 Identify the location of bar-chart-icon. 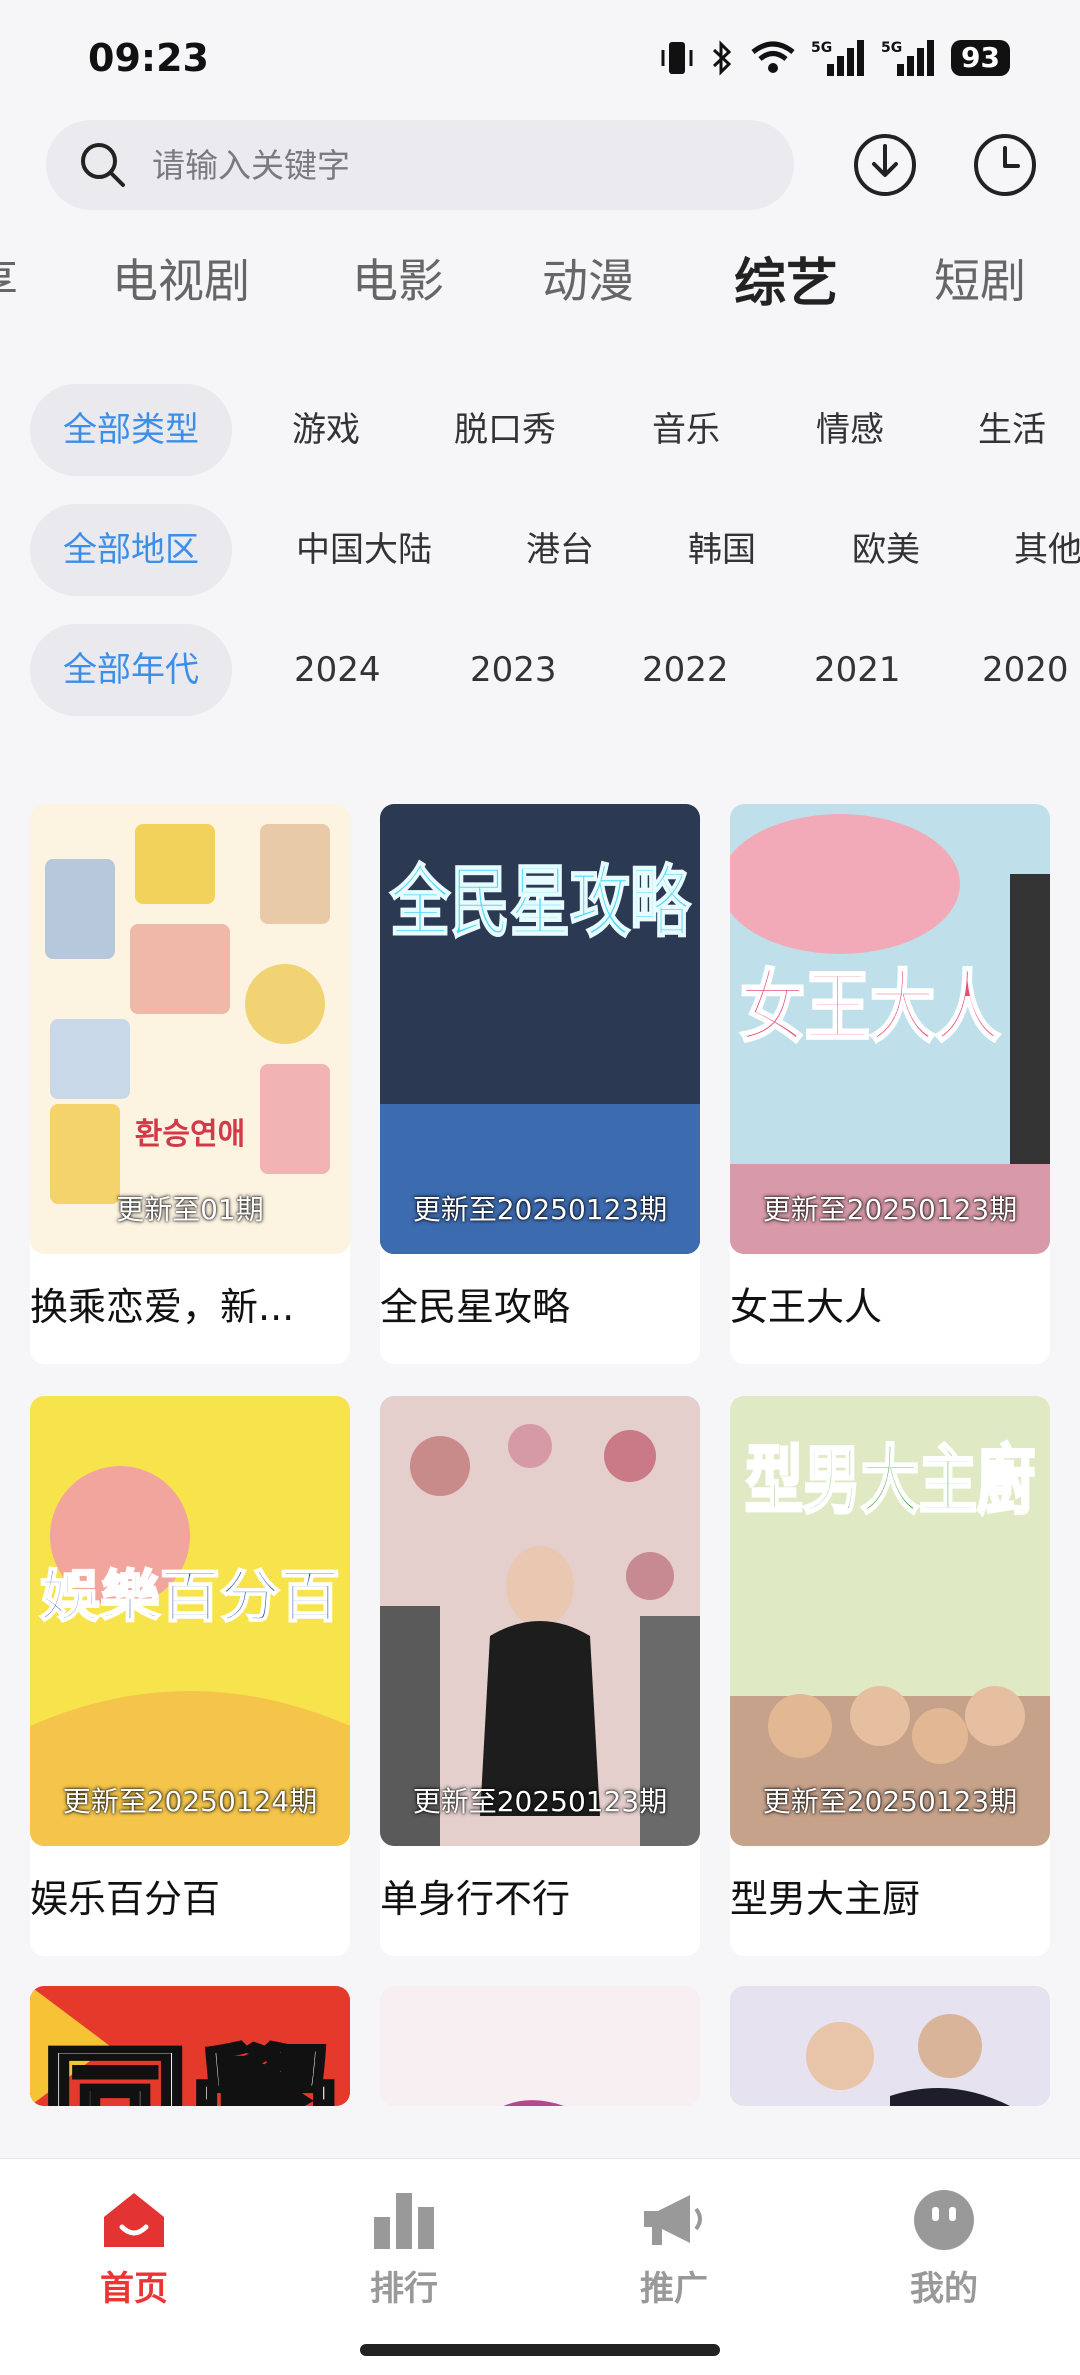
(404, 2221).